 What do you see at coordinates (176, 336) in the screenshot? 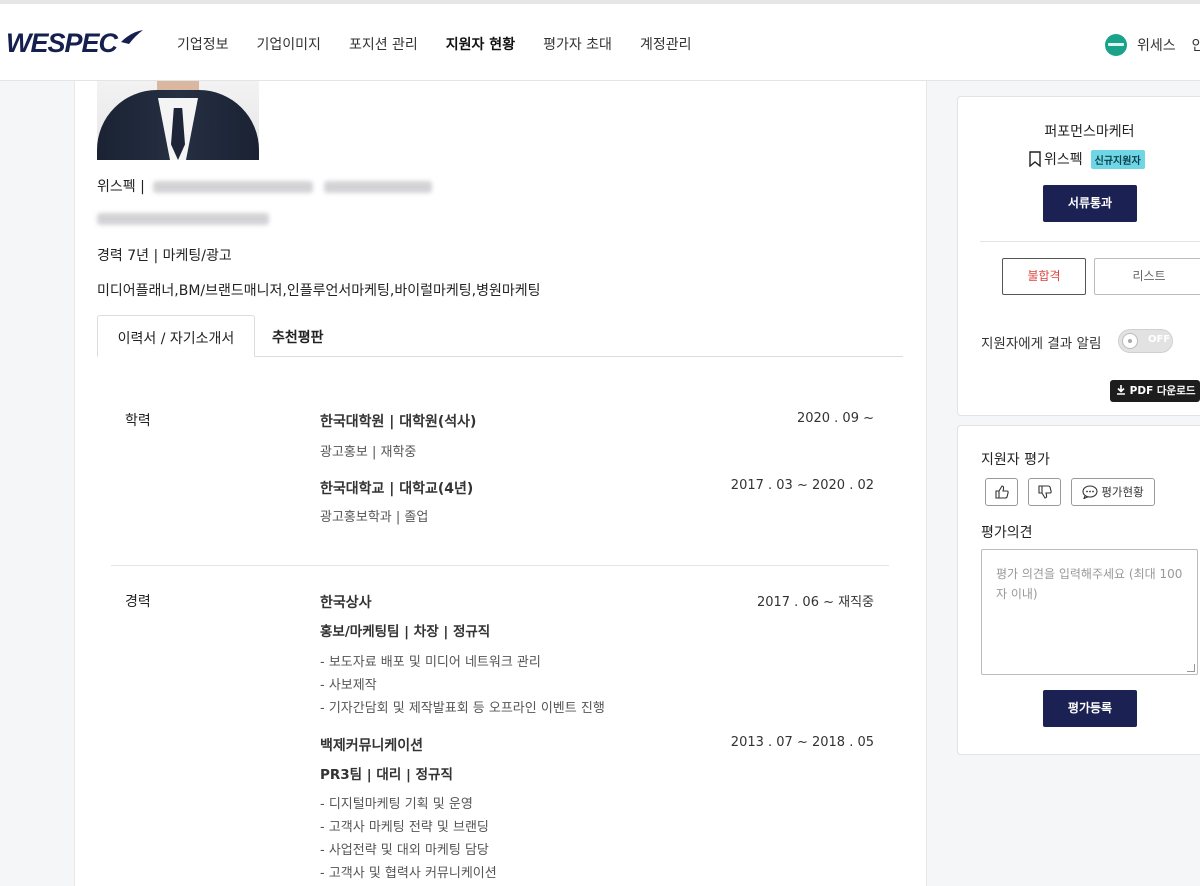
I see `tab-resume: 이력서 / 자기소개서` at bounding box center [176, 336].